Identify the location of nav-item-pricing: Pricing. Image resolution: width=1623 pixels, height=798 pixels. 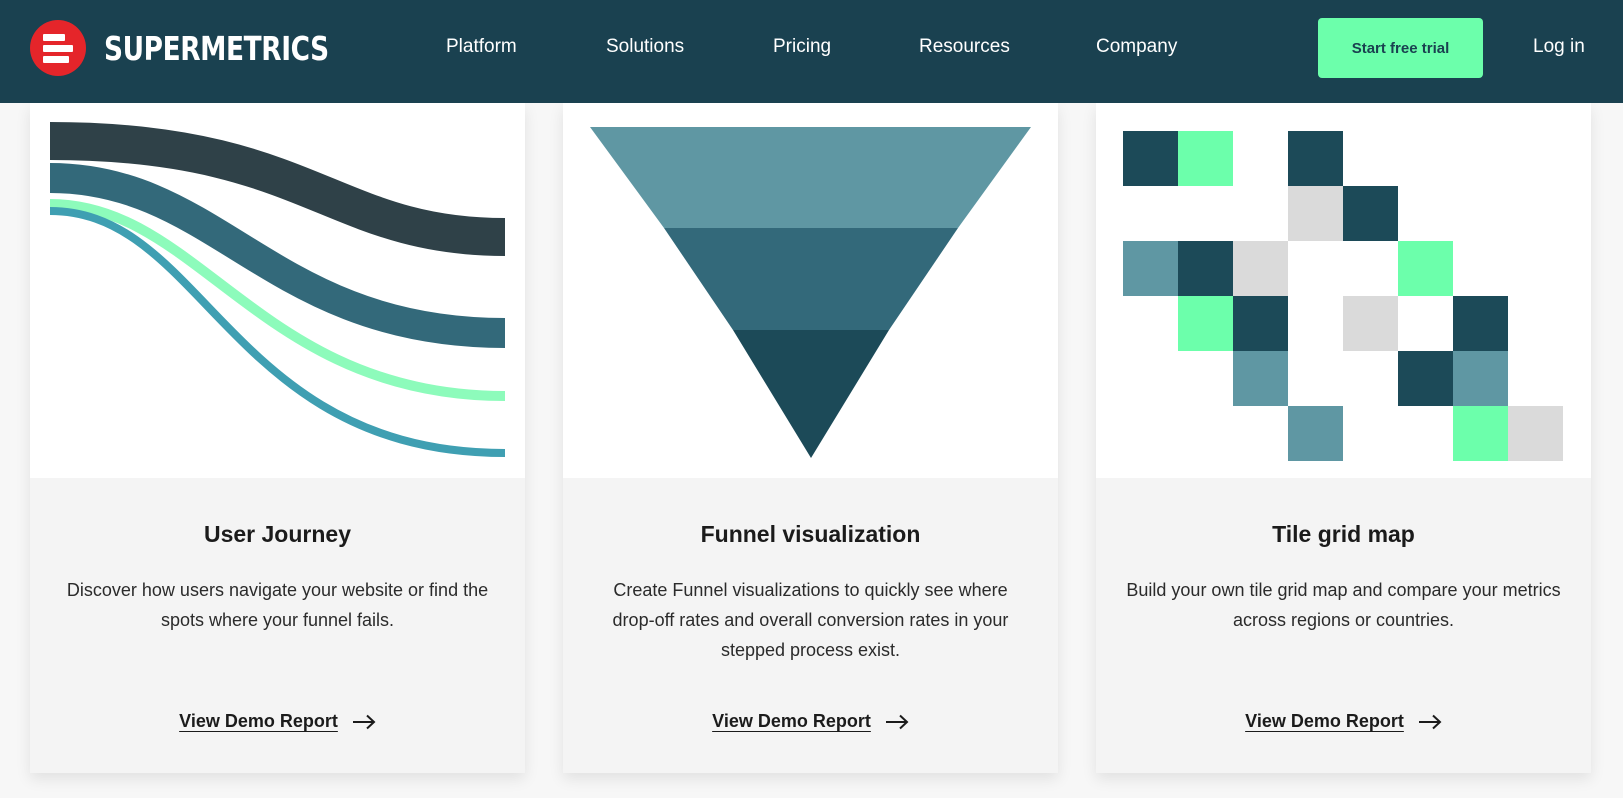
(802, 47).